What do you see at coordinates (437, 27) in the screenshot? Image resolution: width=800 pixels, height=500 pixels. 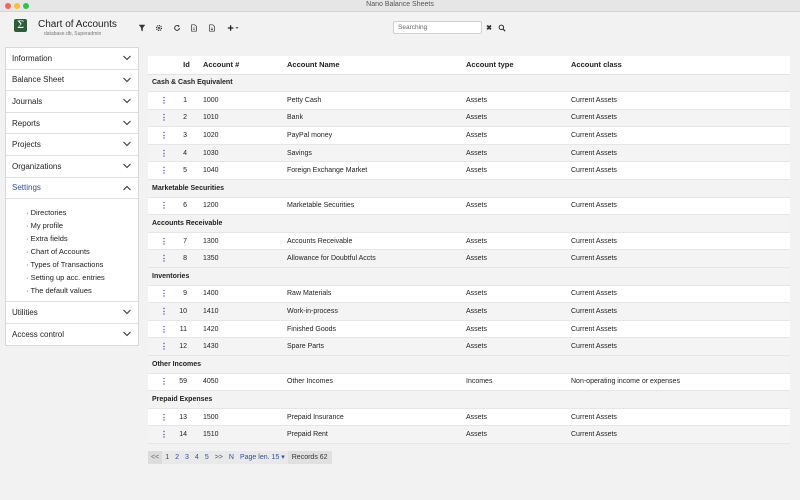 I see `search-input` at bounding box center [437, 27].